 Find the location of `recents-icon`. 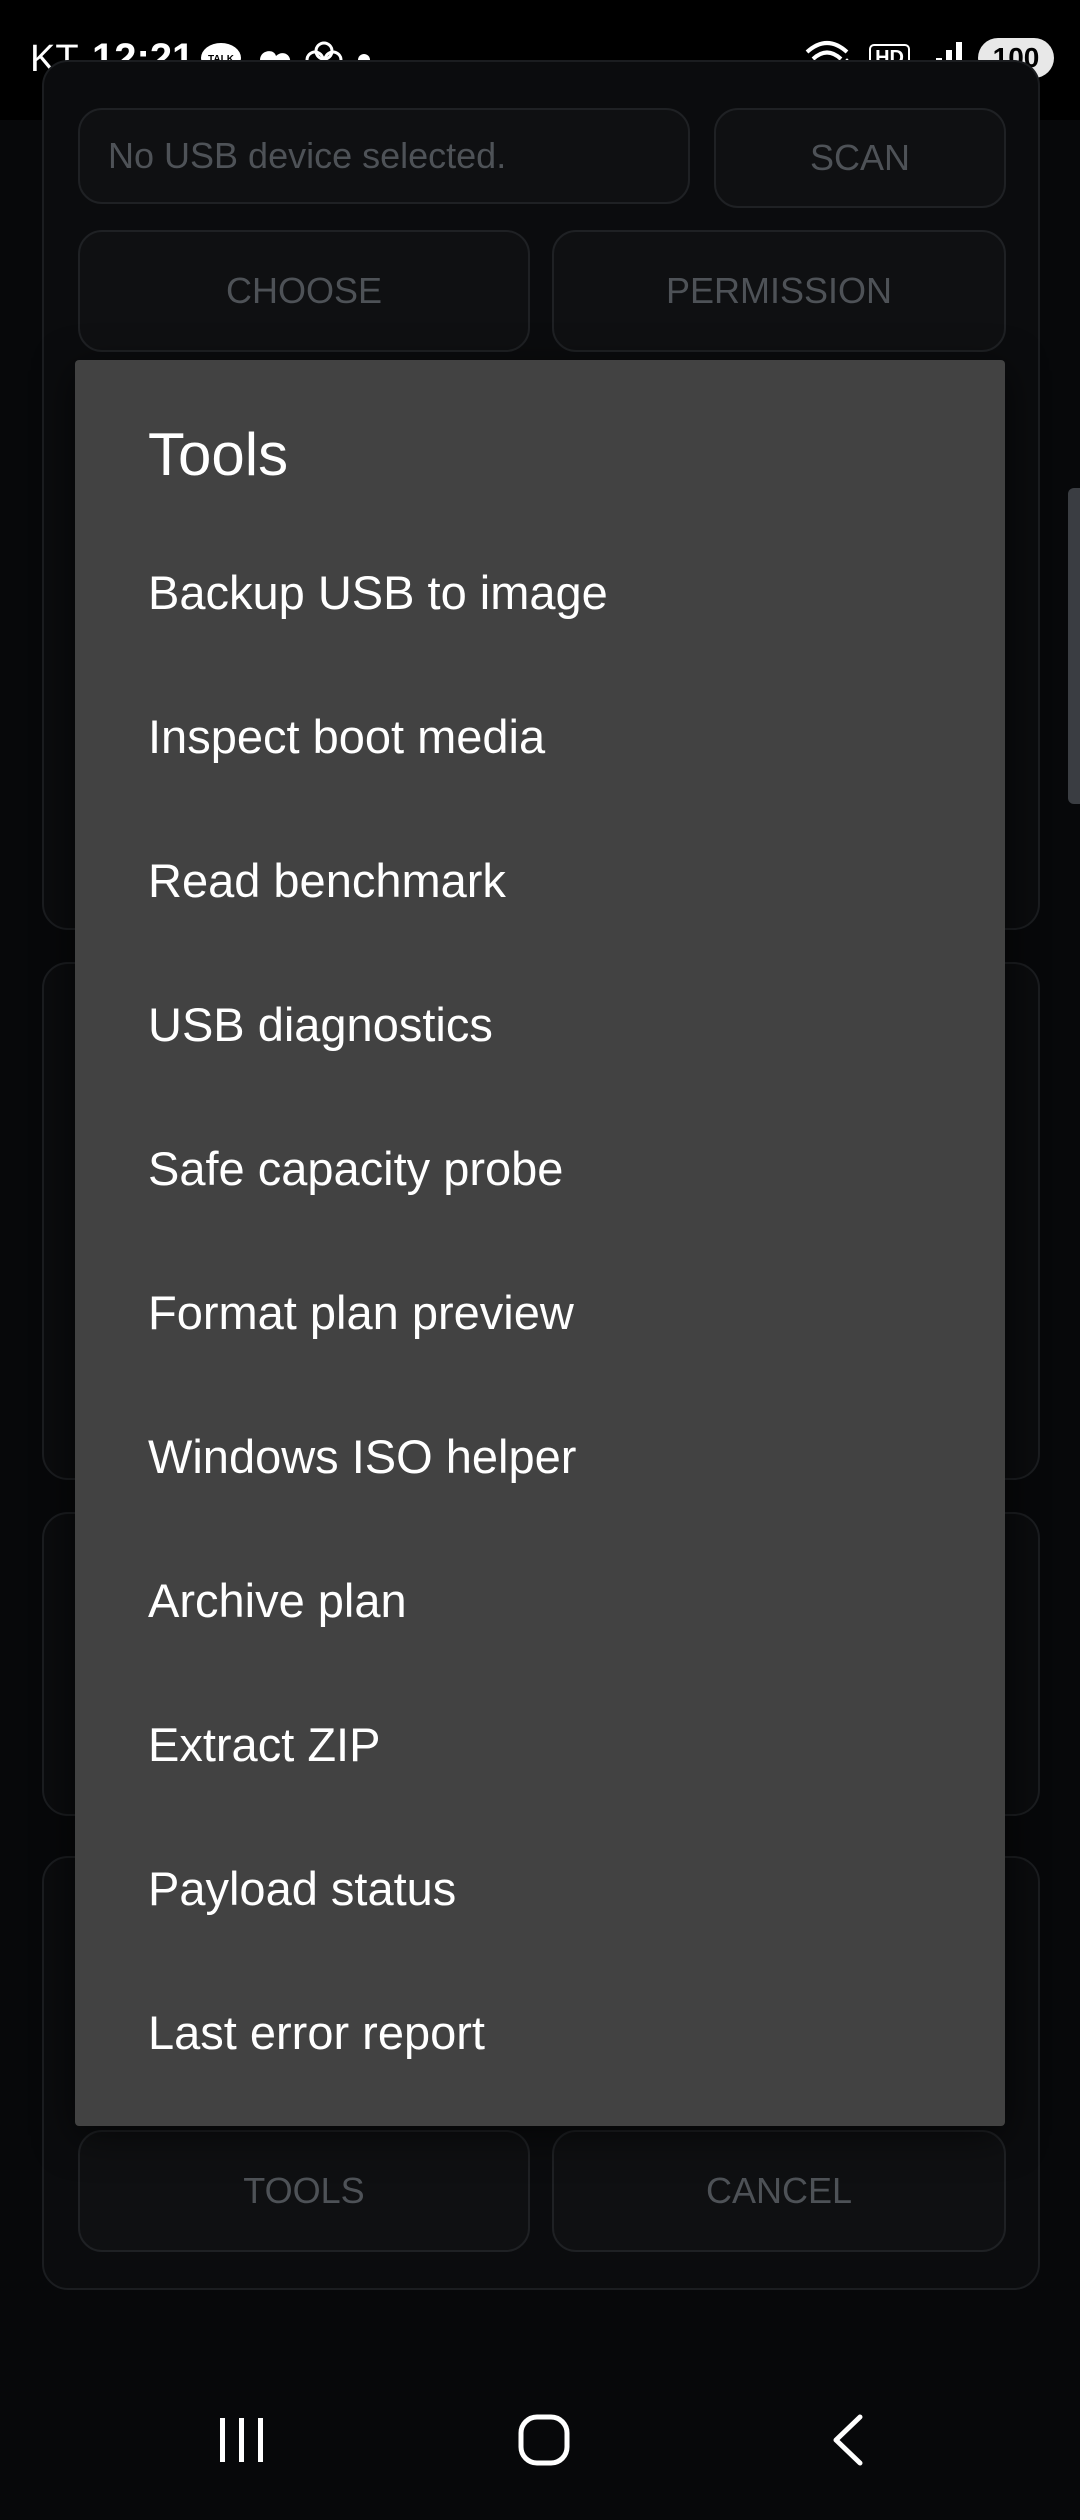

recents-icon is located at coordinates (241, 2440).